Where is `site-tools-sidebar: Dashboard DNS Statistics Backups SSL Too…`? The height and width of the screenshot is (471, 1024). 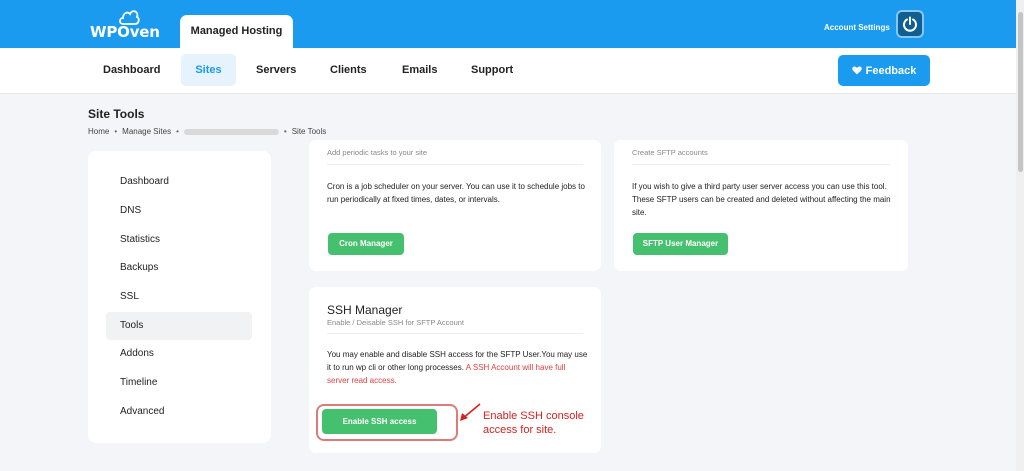 site-tools-sidebar: Dashboard DNS Statistics Backups SSL Too… is located at coordinates (179, 297).